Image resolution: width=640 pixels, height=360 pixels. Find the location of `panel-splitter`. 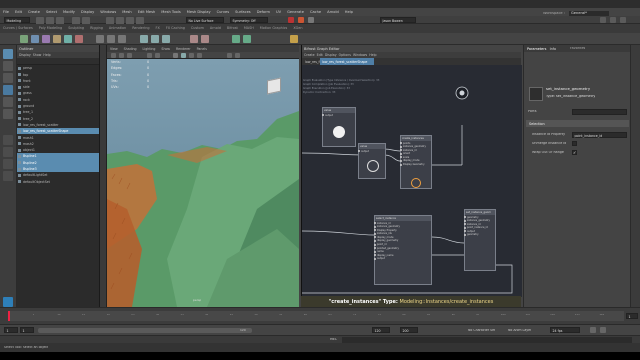

panel-splitter is located at coordinates (103, 176).